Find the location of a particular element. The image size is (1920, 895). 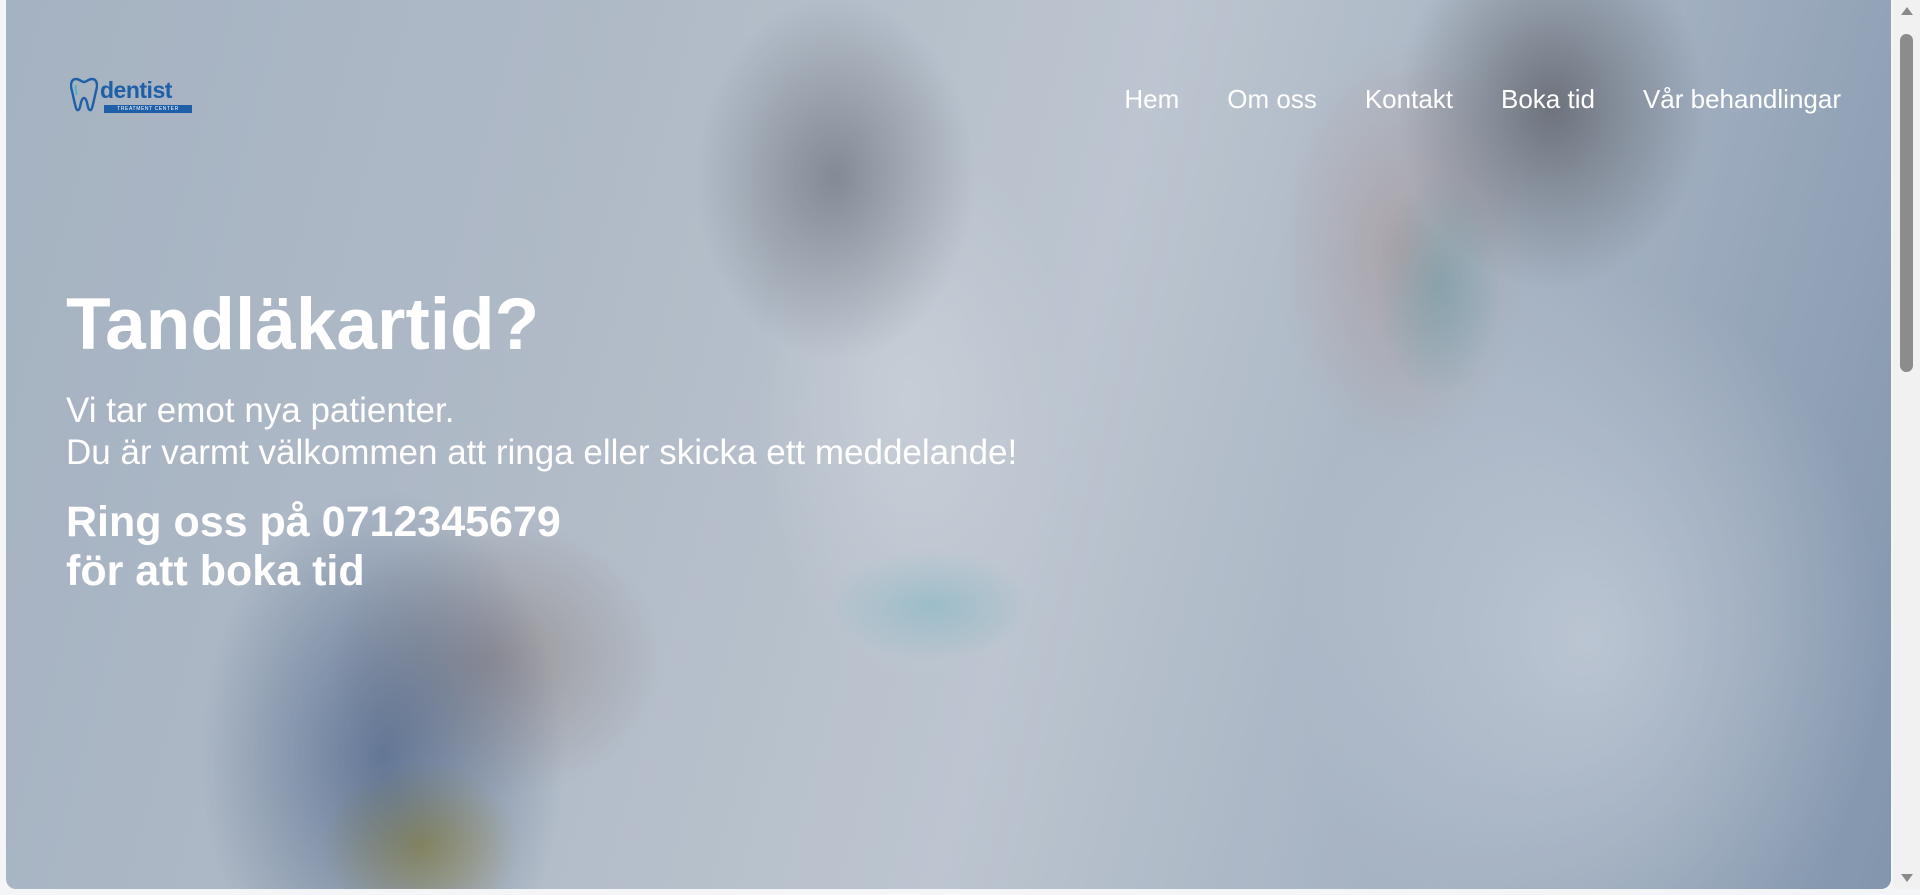

hero-text-line-1: Vi tar emot nya patienter. is located at coordinates (260, 410).